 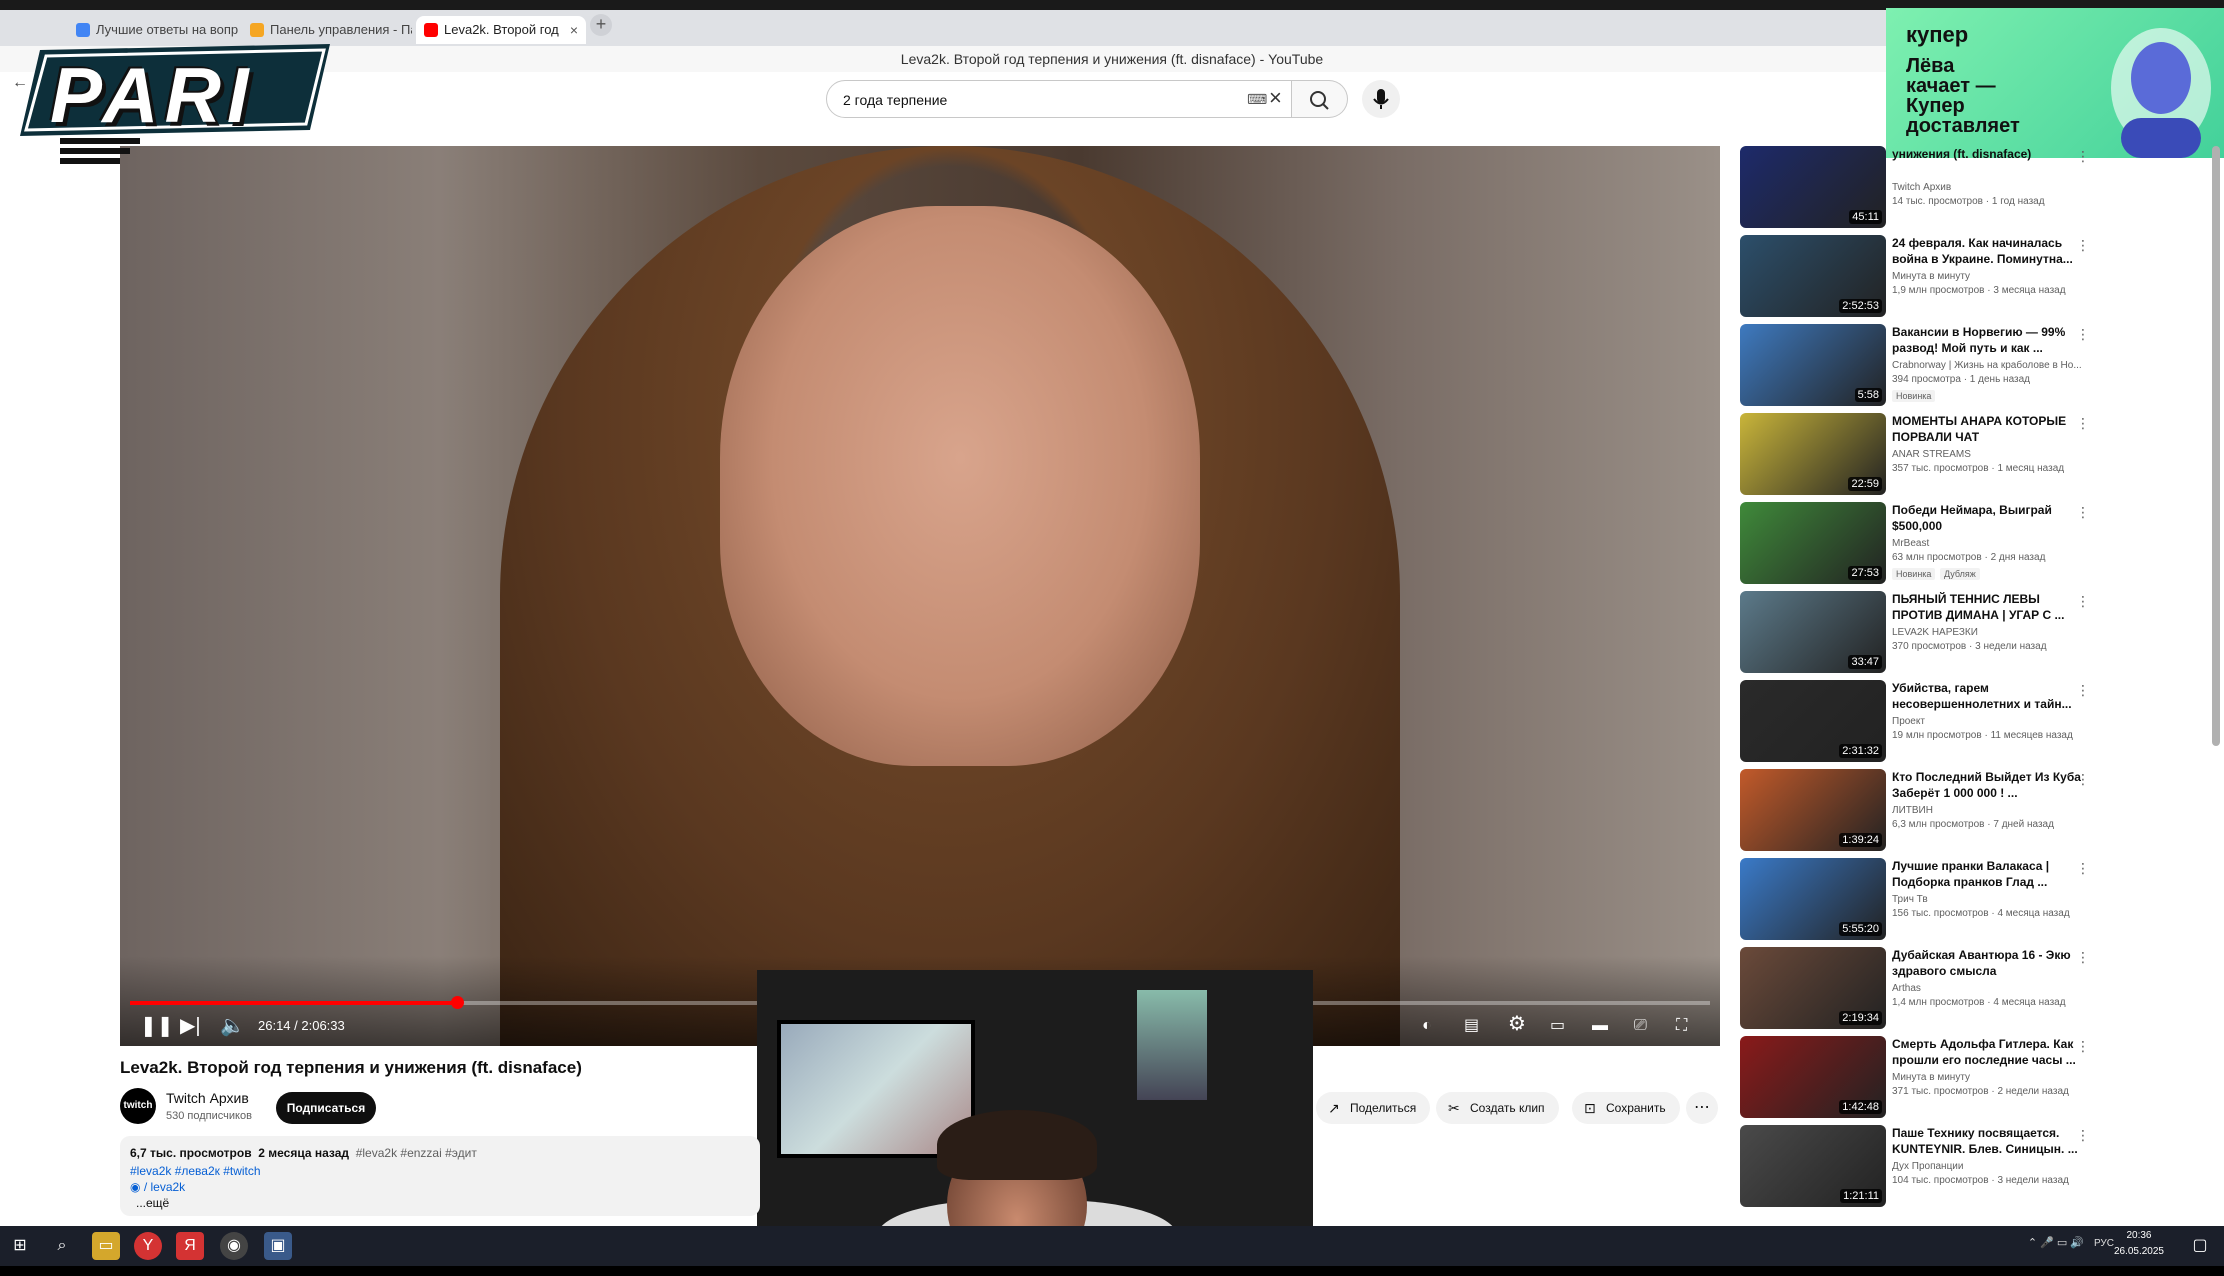 I want to click on save-button: ⊡ Сохранить, so click(x=1626, y=1108).